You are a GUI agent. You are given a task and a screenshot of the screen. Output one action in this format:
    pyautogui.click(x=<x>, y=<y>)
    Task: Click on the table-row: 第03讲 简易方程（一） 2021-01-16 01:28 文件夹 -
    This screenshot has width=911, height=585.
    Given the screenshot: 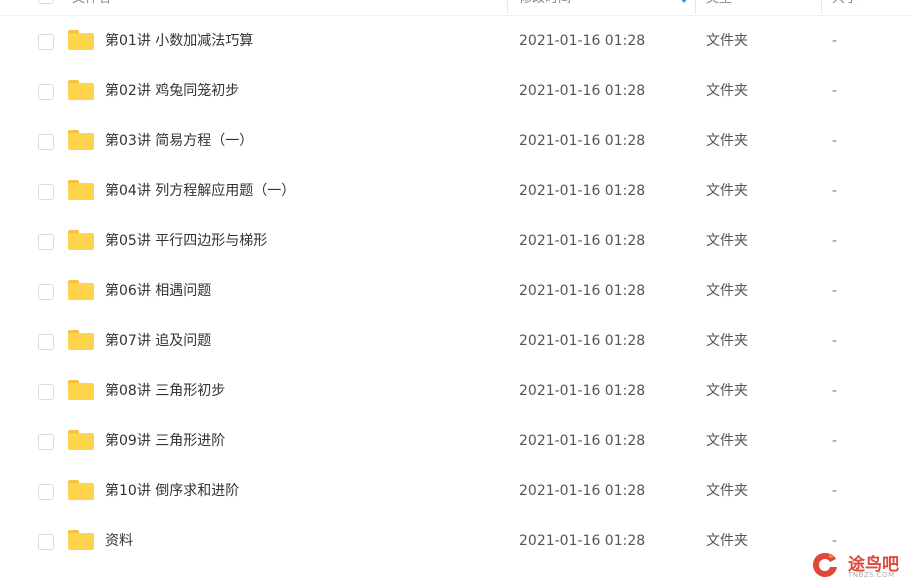 What is the action you would take?
    pyautogui.click(x=455, y=141)
    